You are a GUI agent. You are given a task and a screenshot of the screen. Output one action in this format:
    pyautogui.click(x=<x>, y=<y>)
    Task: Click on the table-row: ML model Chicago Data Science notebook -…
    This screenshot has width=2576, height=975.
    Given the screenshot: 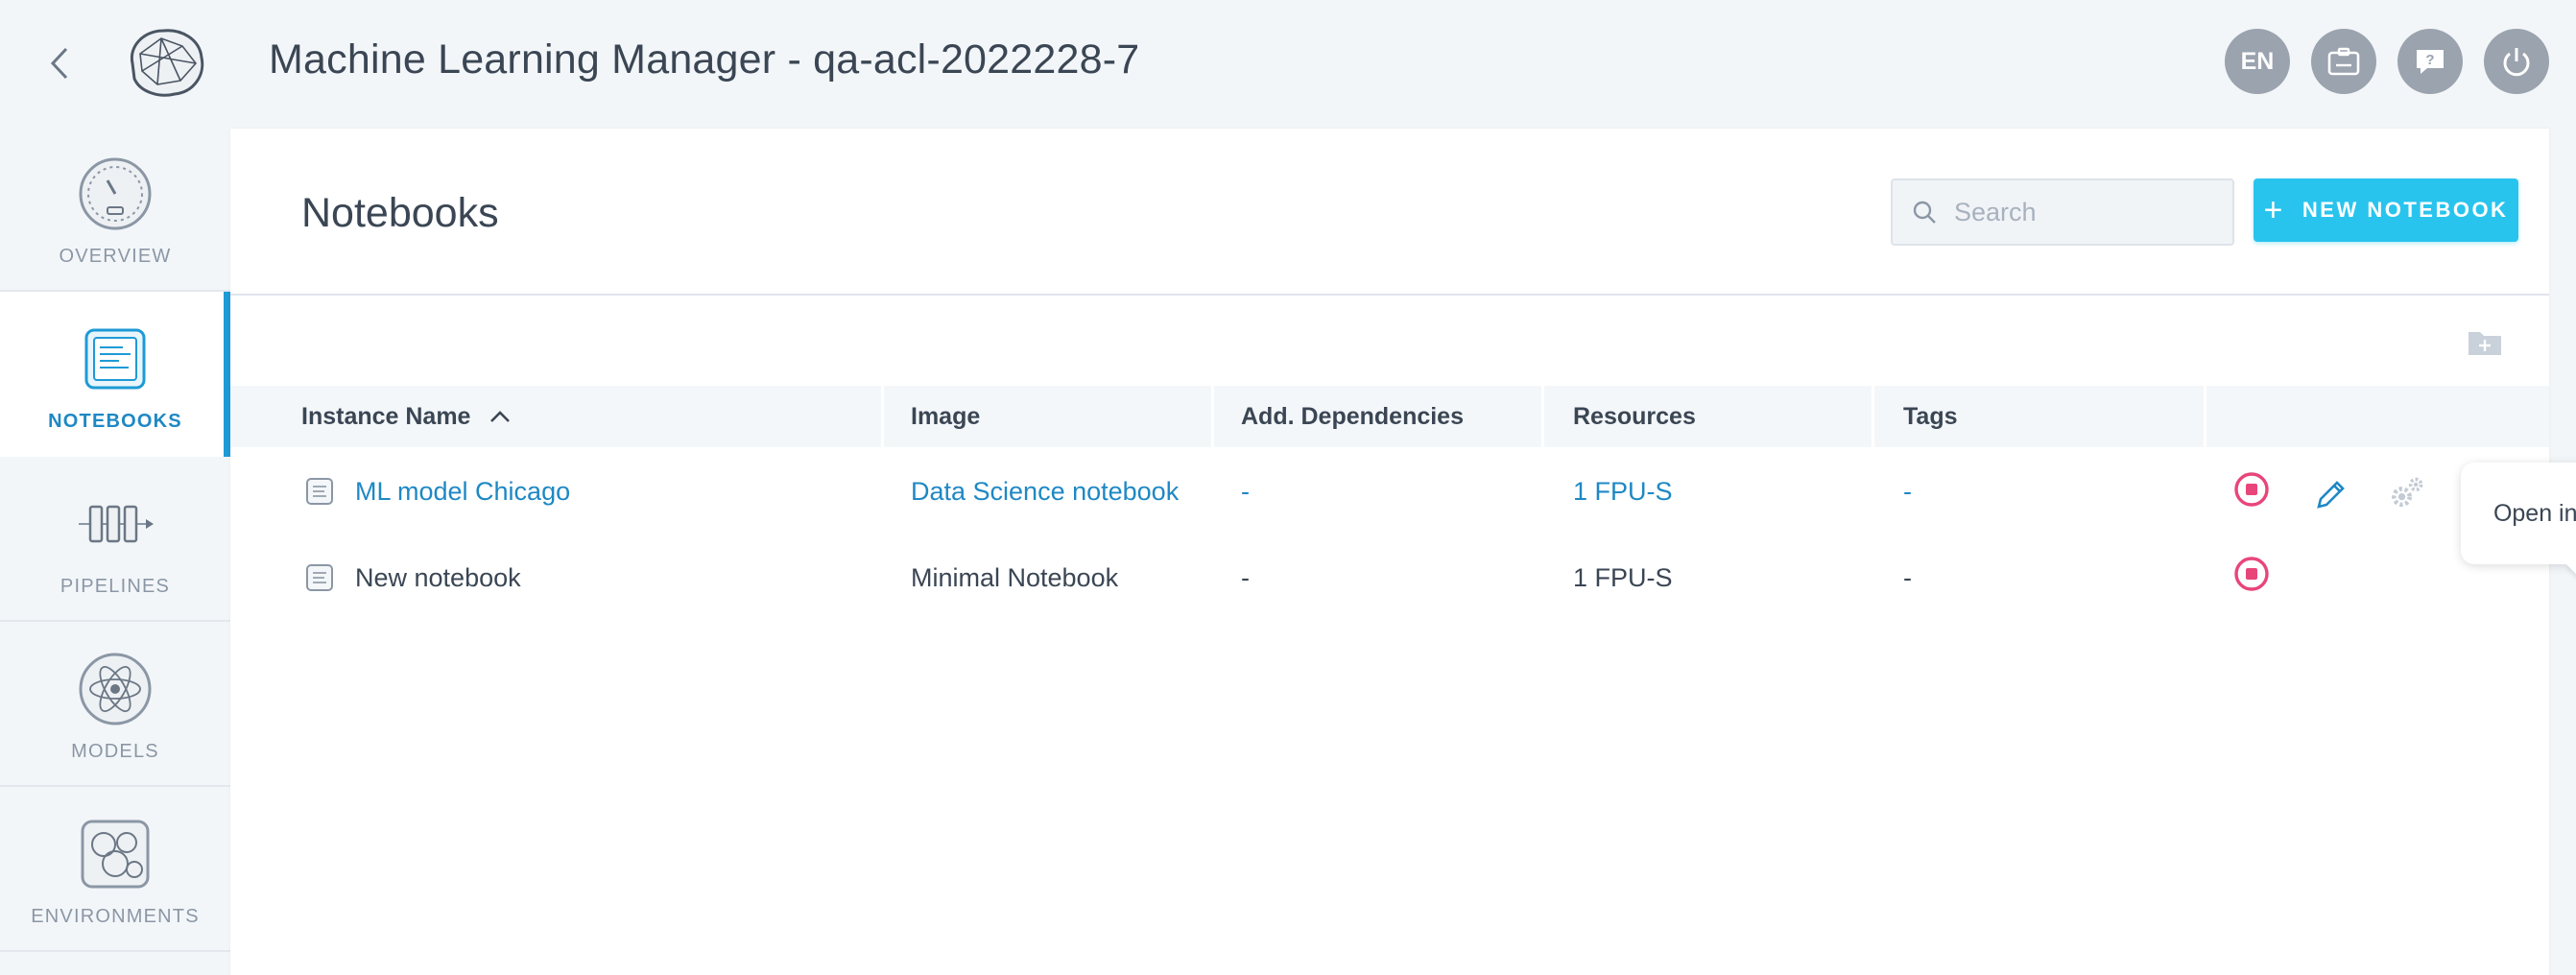 What is the action you would take?
    pyautogui.click(x=1389, y=491)
    